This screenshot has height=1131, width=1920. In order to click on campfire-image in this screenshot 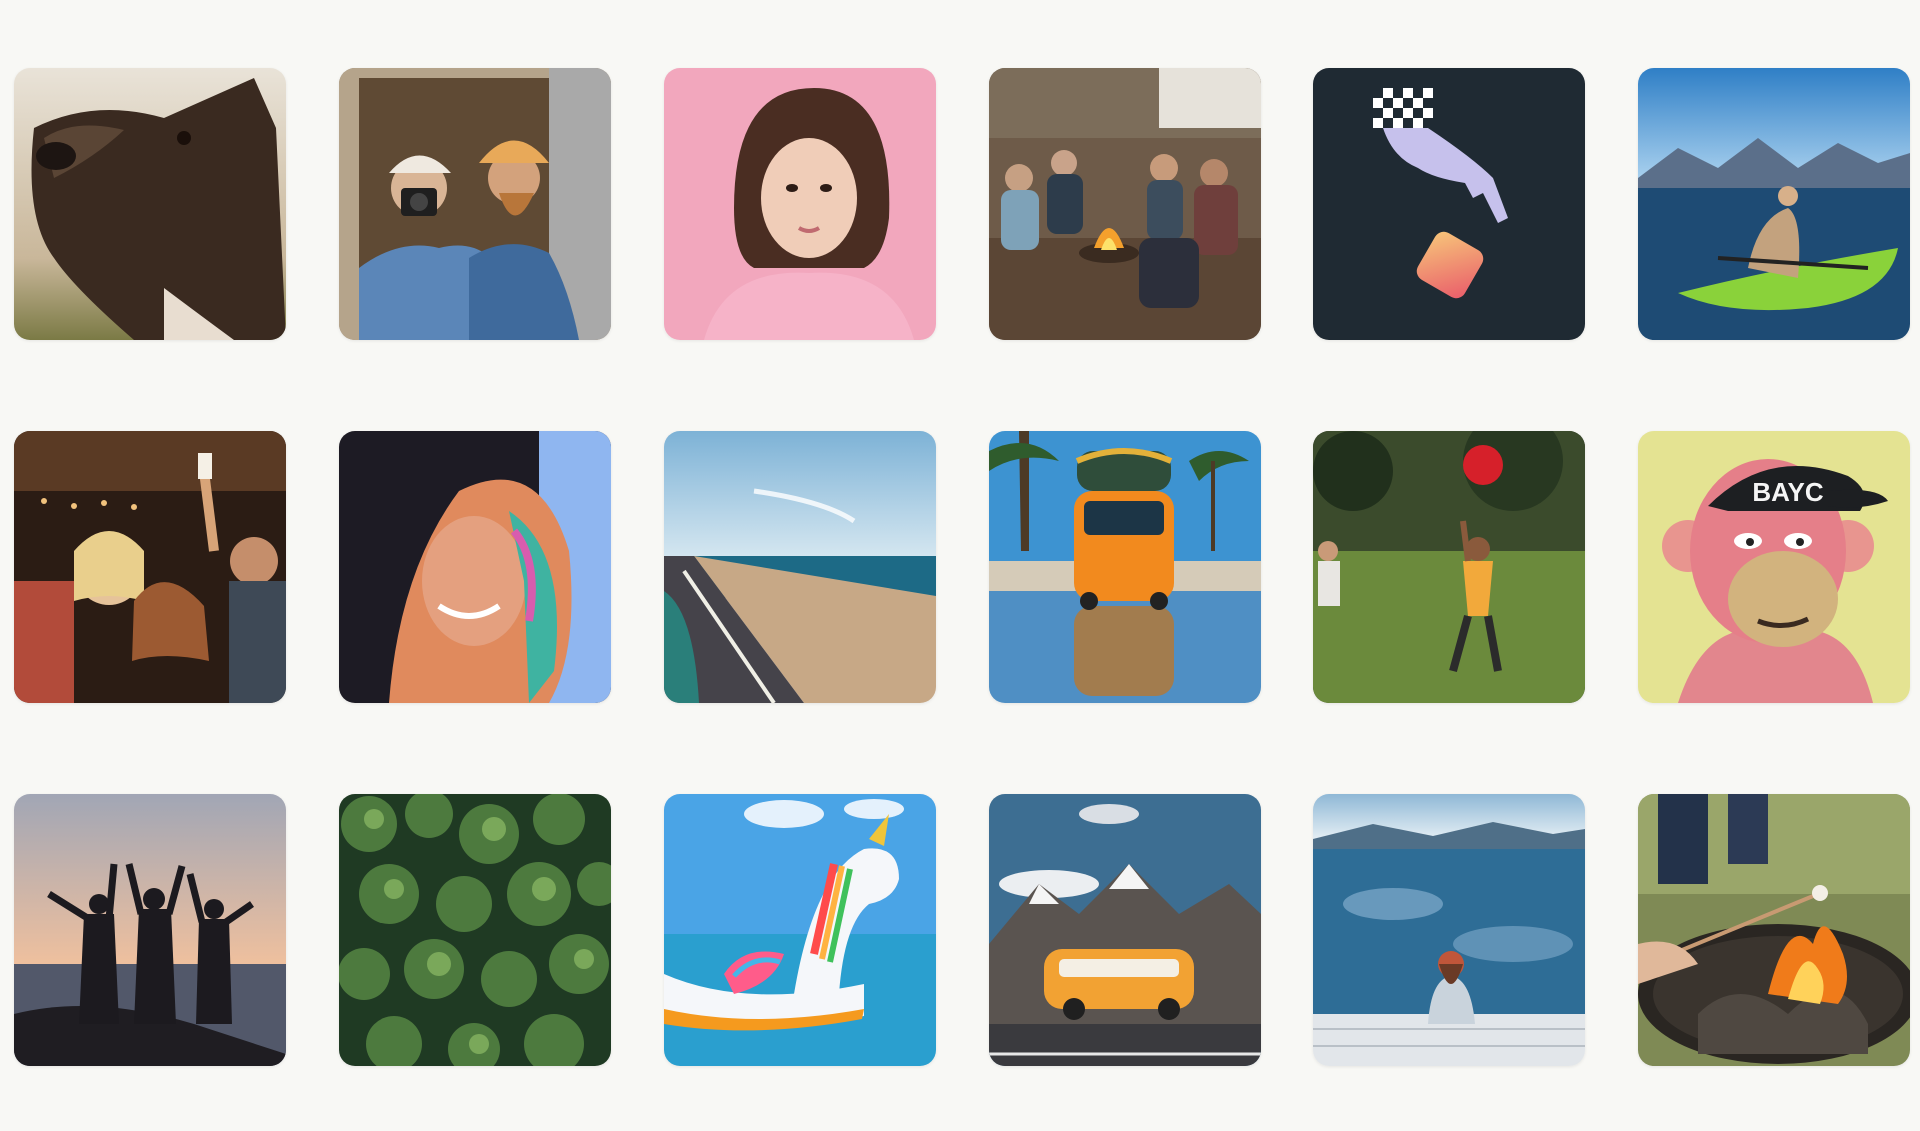, I will do `click(1125, 204)`.